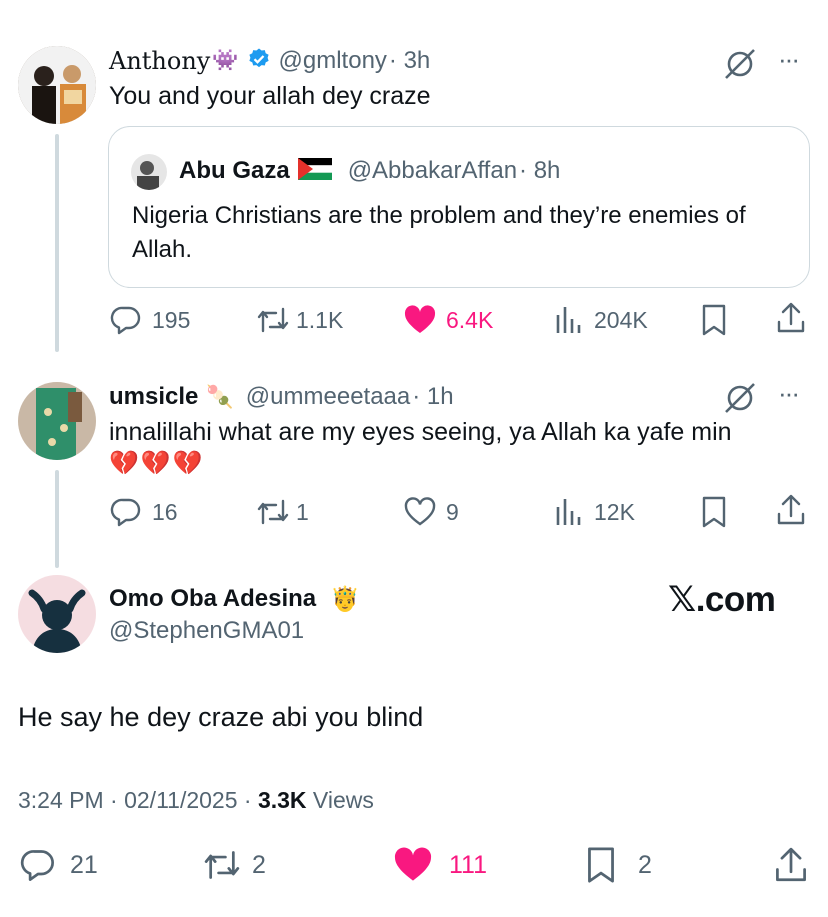  What do you see at coordinates (206, 631) in the screenshot?
I see `handle: @StephenGMA01` at bounding box center [206, 631].